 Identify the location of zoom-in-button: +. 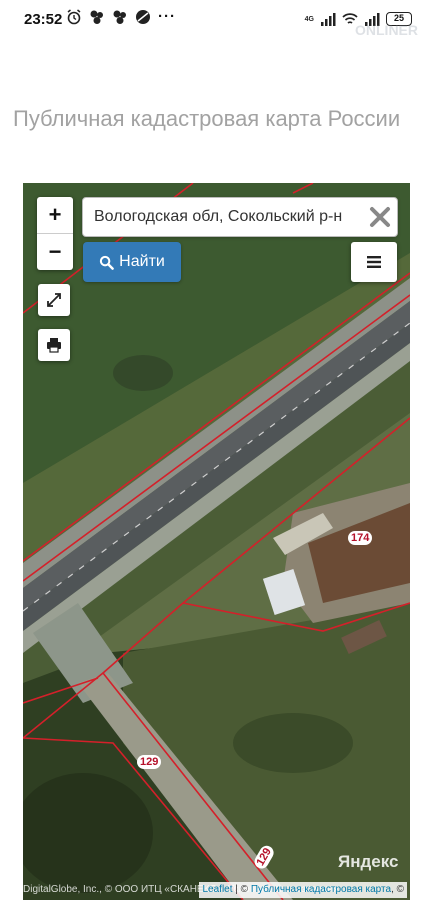
(55, 215).